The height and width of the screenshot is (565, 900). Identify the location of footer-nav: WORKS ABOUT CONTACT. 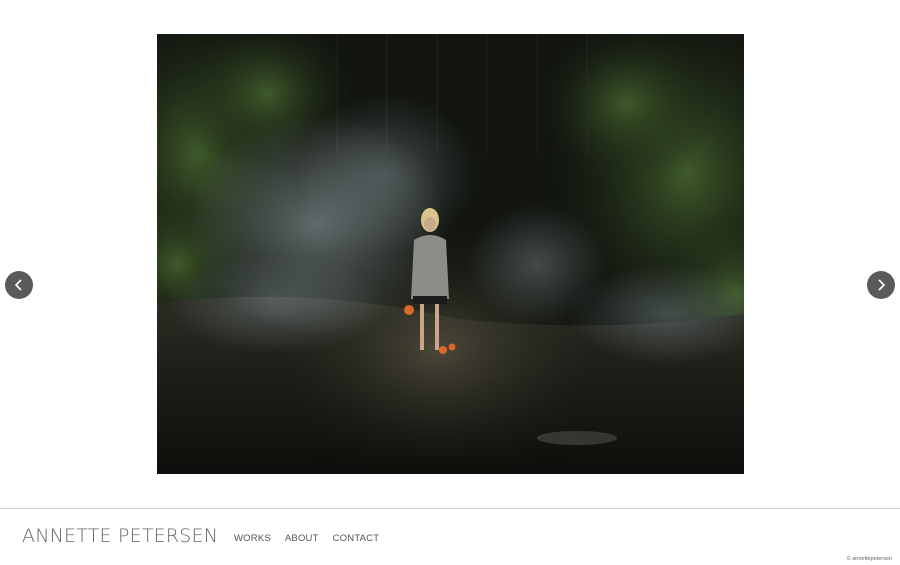
(306, 538).